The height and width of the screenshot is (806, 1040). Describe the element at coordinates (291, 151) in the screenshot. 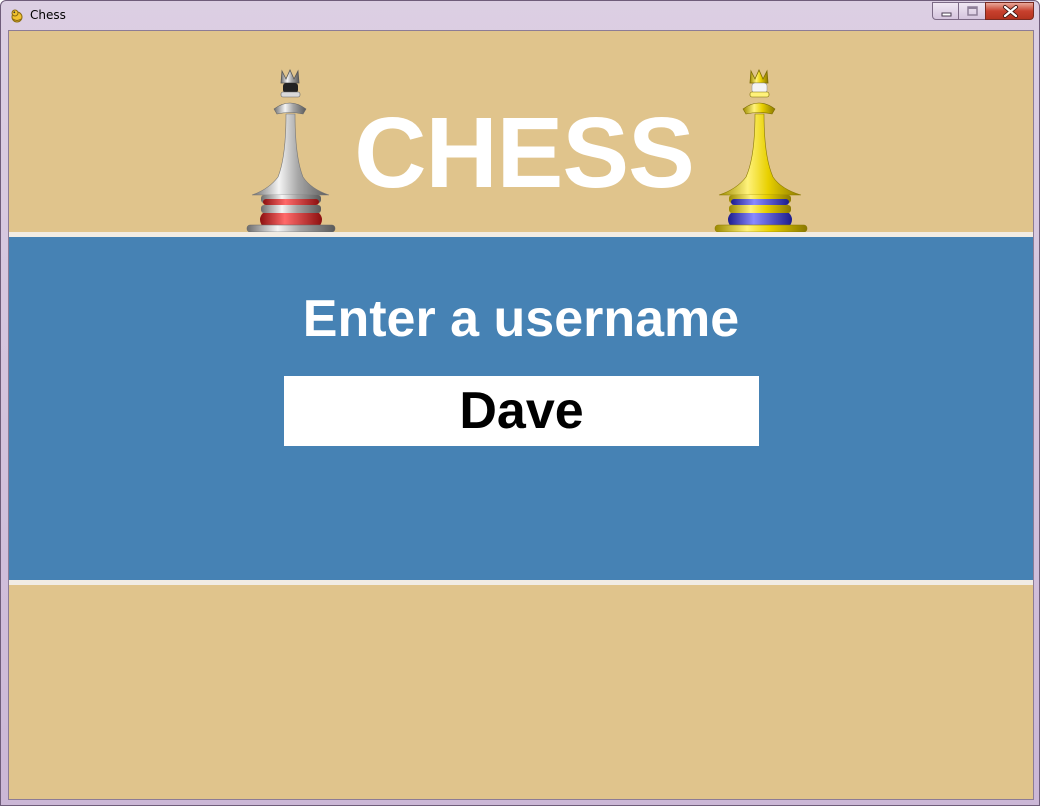

I see `black-queen-icon` at that location.